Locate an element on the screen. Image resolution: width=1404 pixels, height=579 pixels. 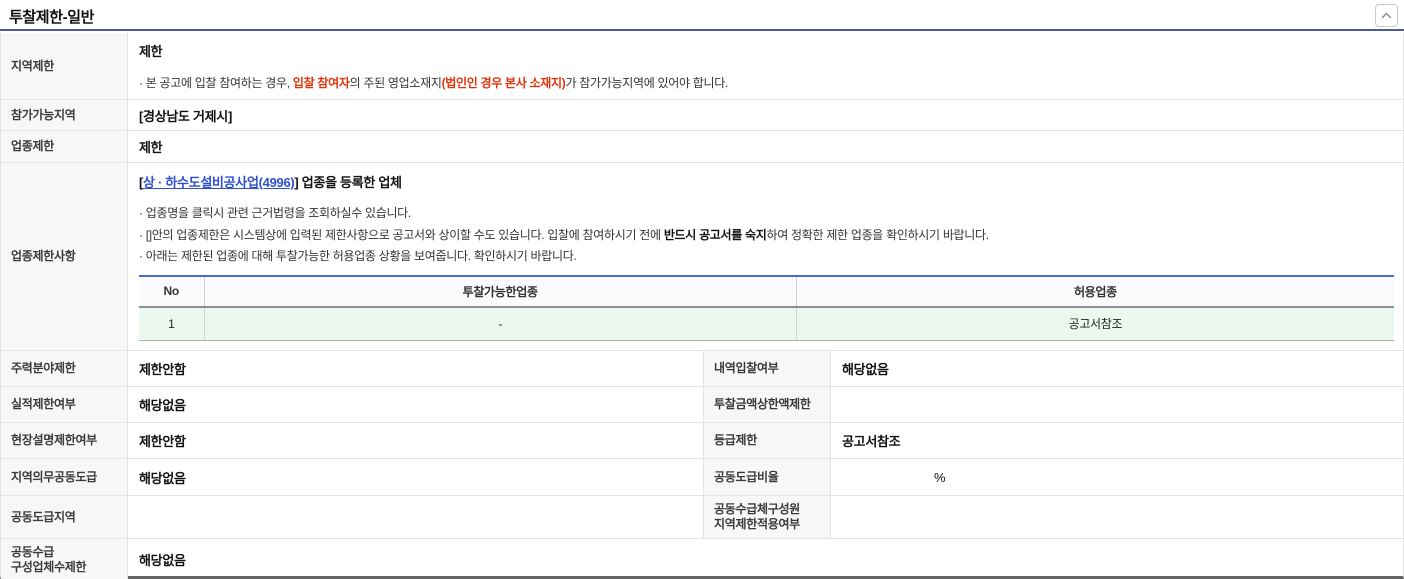
table-row-pair: 실적제한여부 해당없음 투찰금액상한액제한 is located at coordinates (702, 405).